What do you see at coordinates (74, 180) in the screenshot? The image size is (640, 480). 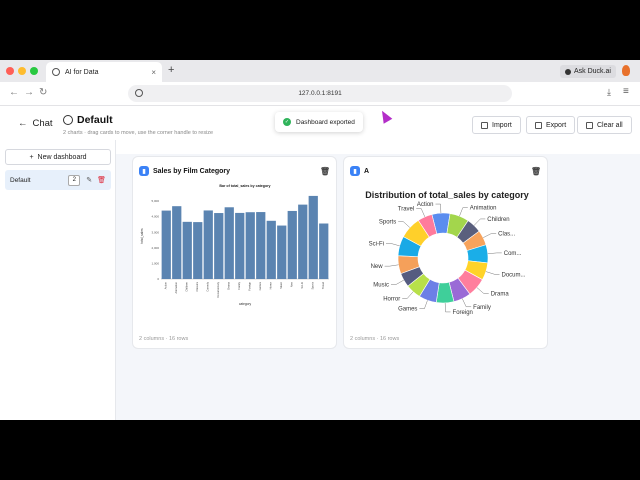 I see `chart-count-badge: 2` at bounding box center [74, 180].